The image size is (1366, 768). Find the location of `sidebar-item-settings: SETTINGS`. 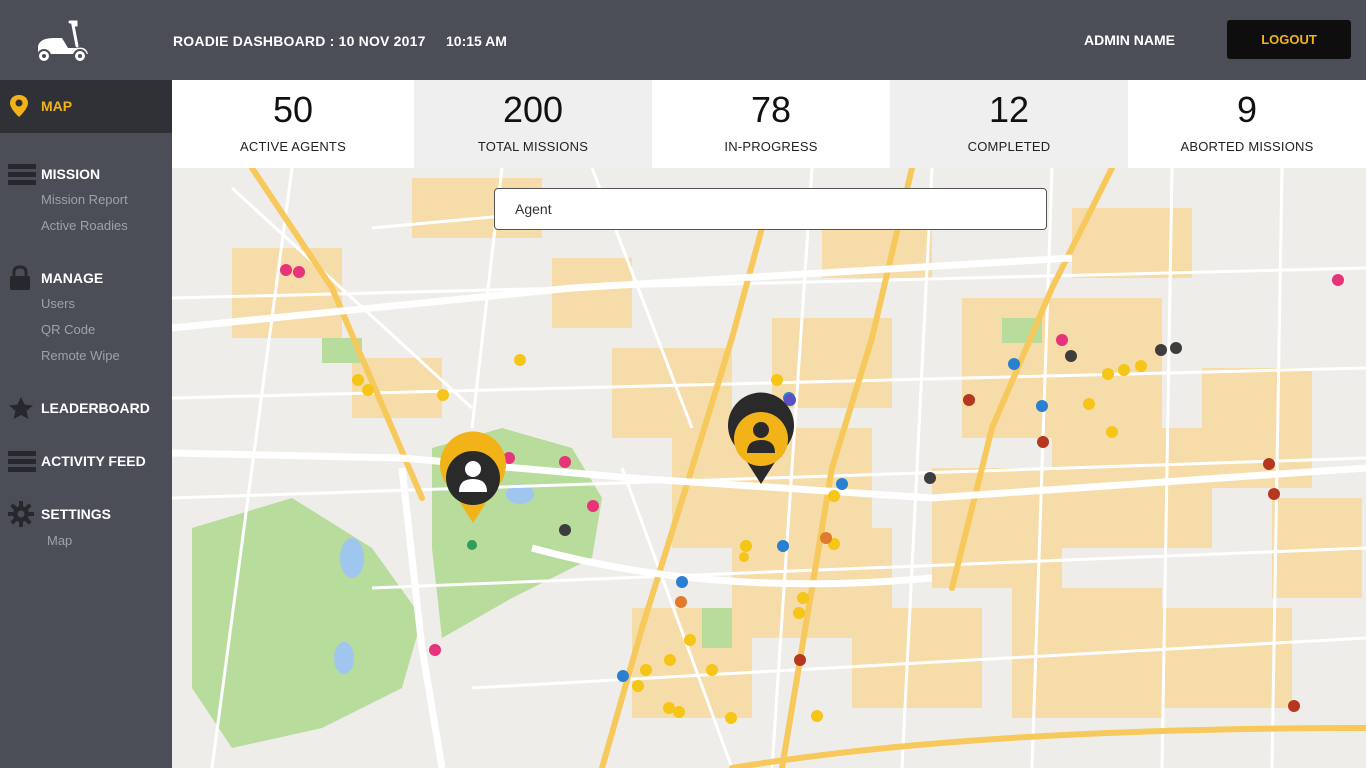

sidebar-item-settings: SETTINGS is located at coordinates (59, 514).